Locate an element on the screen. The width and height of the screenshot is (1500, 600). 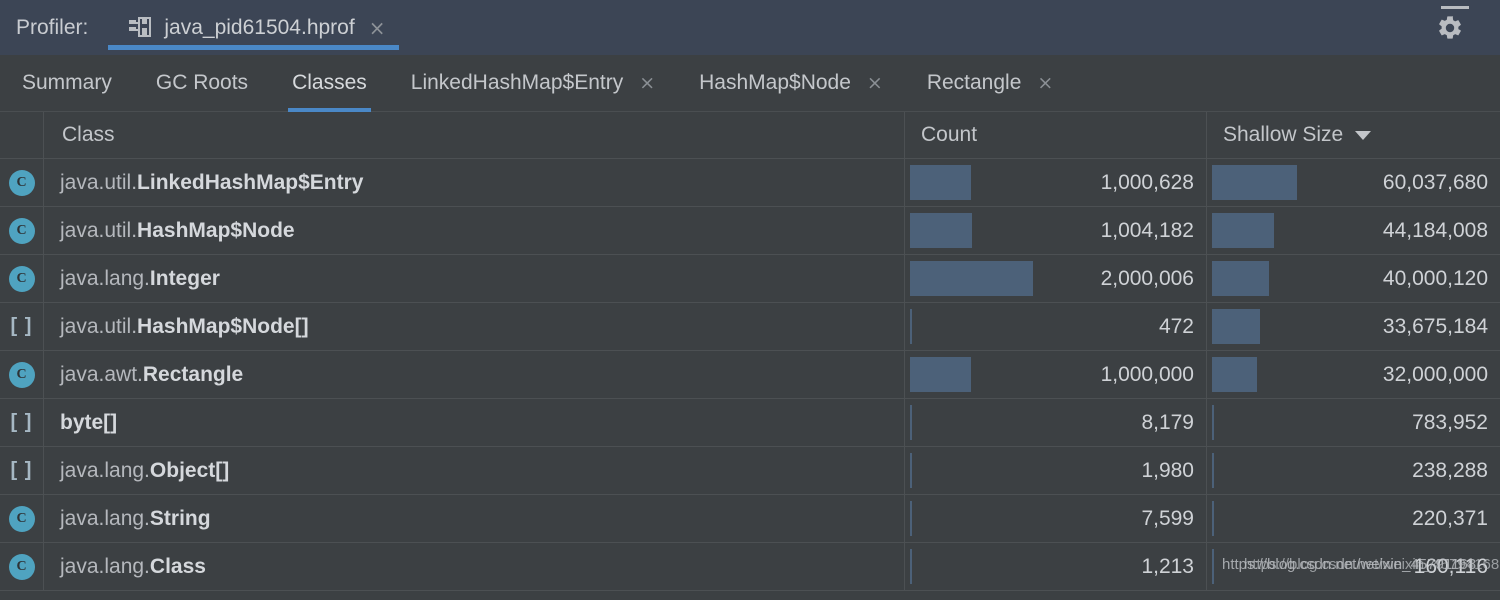
shallow-size-cell: 783,952 is located at coordinates (1353, 422).